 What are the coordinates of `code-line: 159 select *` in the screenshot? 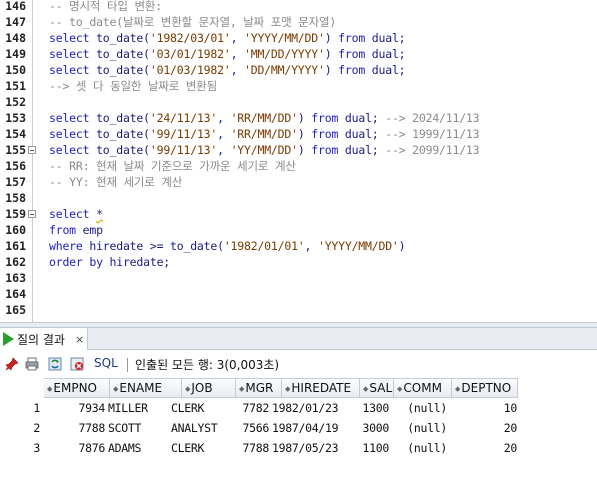 It's located at (298, 214).